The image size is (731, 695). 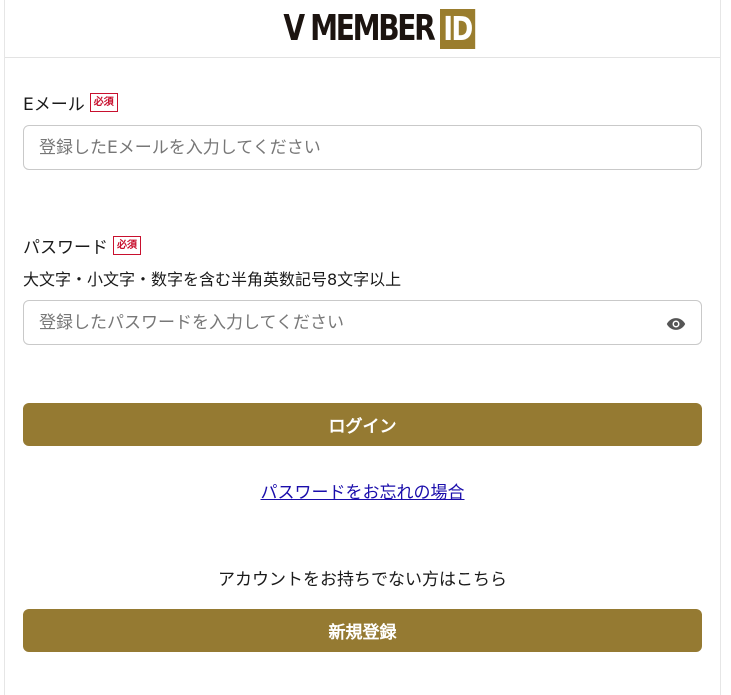 What do you see at coordinates (65, 248) in the screenshot?
I see `password-label: パスワード` at bounding box center [65, 248].